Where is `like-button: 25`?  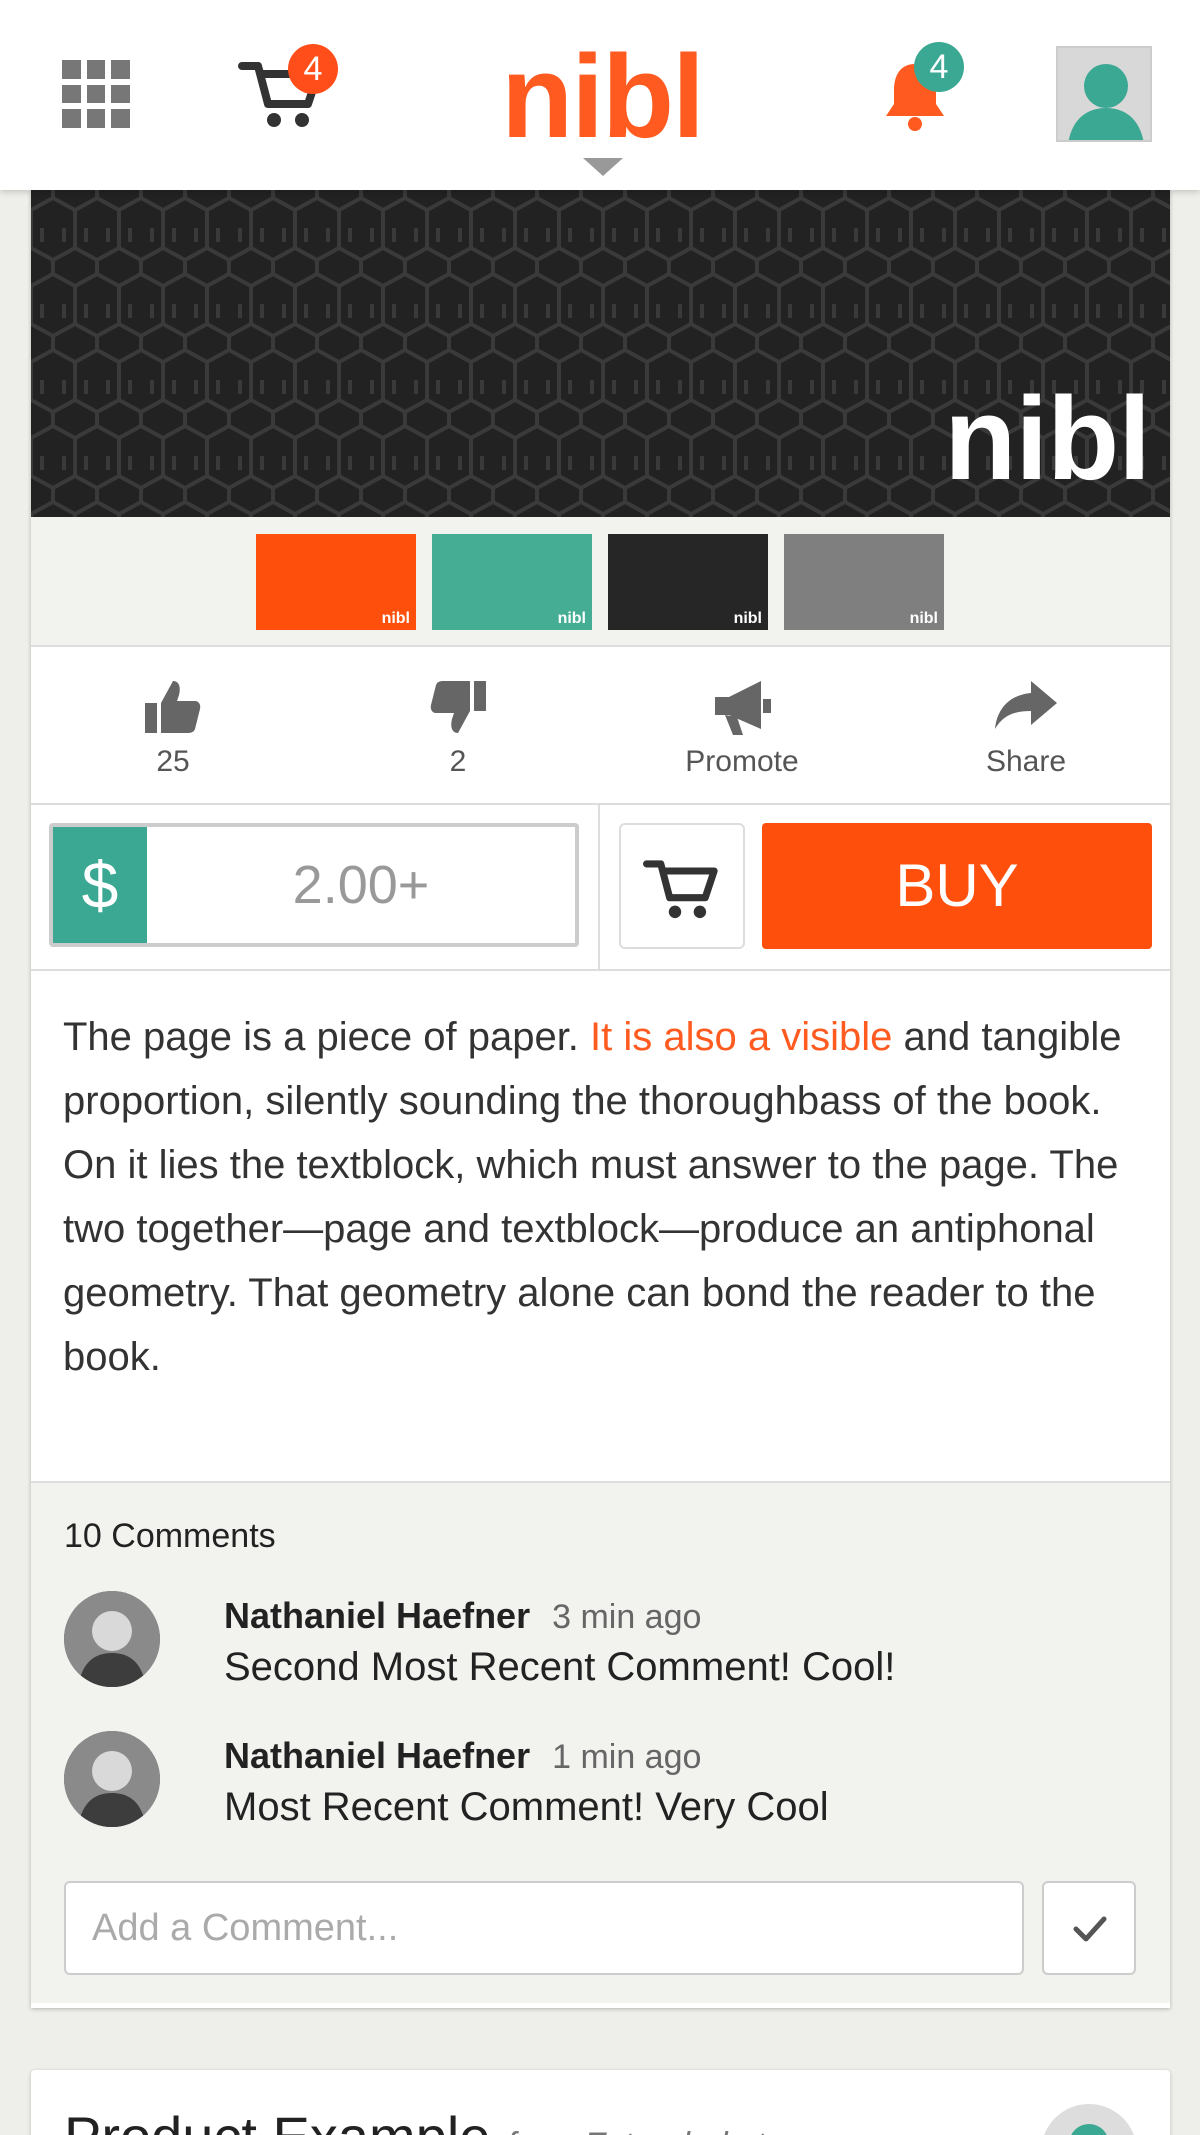
like-button: 25 is located at coordinates (173, 728).